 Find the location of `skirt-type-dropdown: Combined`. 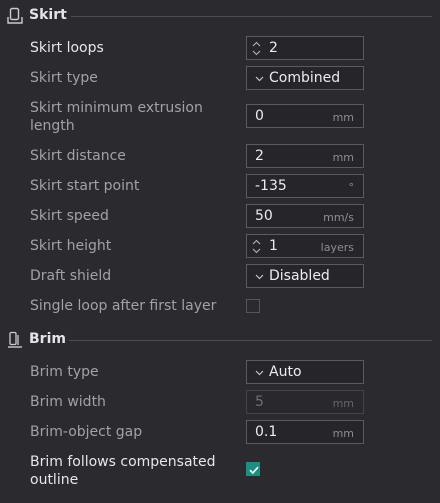

skirt-type-dropdown: Combined is located at coordinates (305, 78).